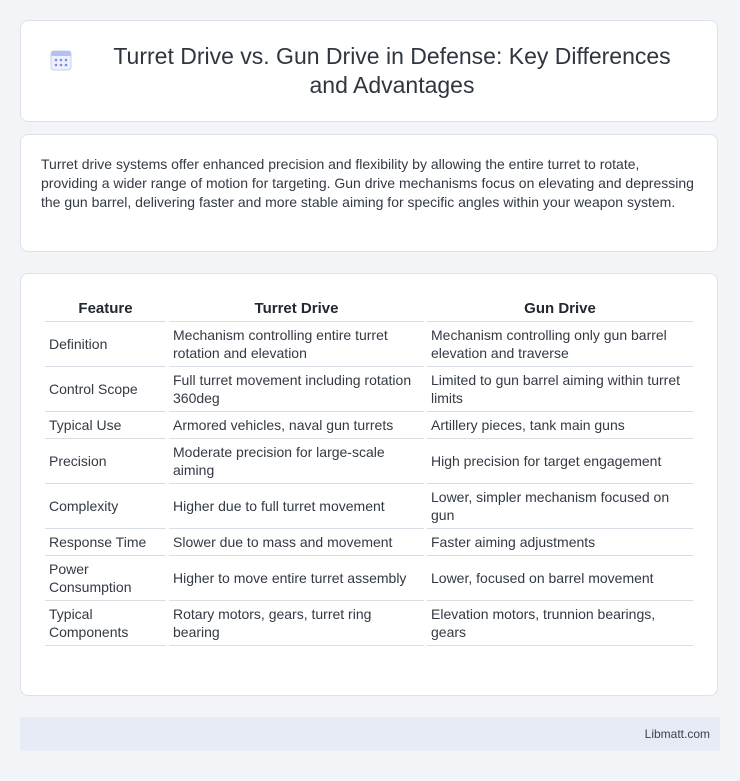  Describe the element at coordinates (105, 425) in the screenshot. I see `cell-feature: Typical Use` at that location.